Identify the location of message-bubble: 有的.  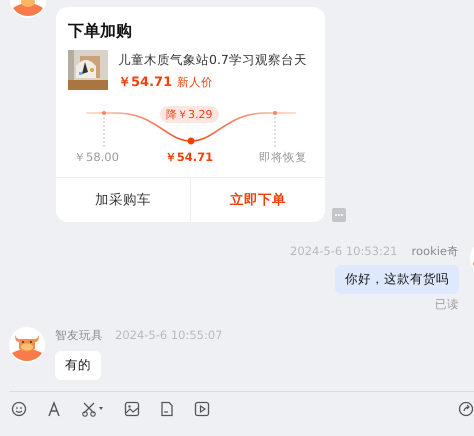
(78, 365).